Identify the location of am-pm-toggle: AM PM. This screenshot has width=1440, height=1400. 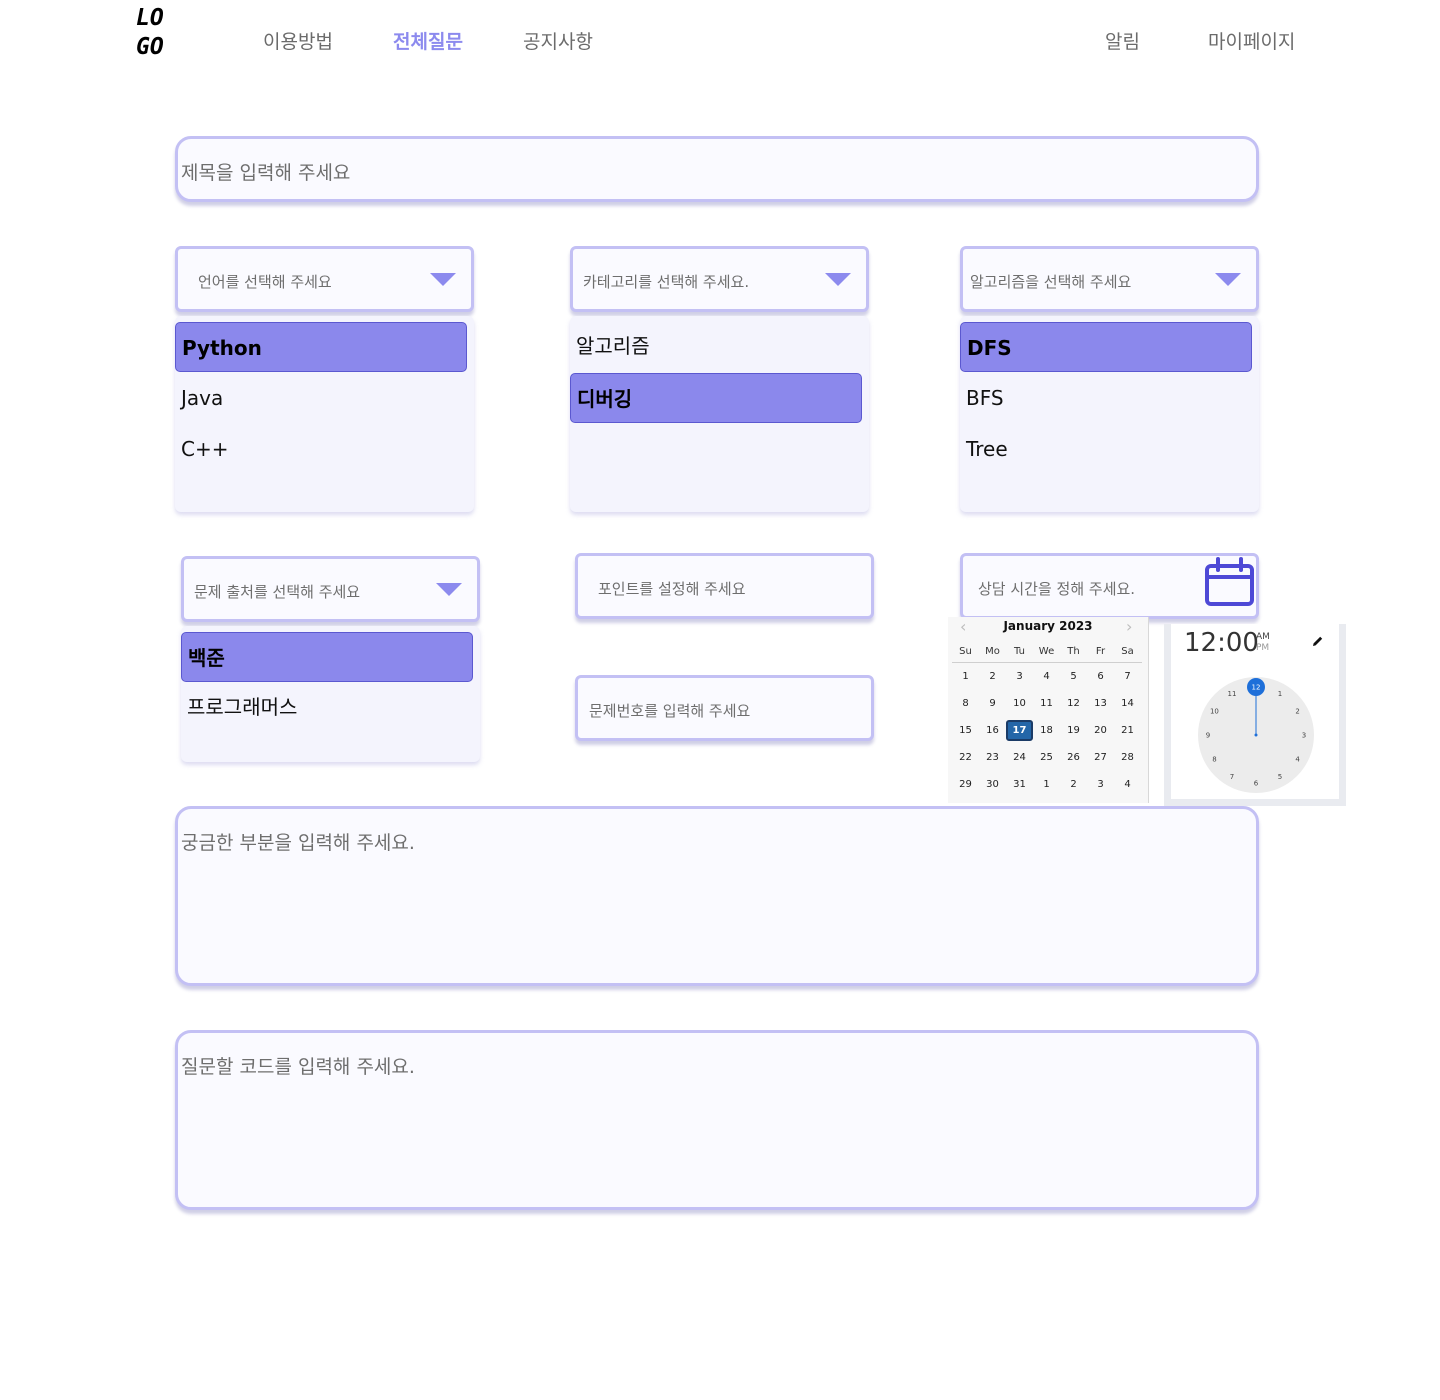
(1263, 643).